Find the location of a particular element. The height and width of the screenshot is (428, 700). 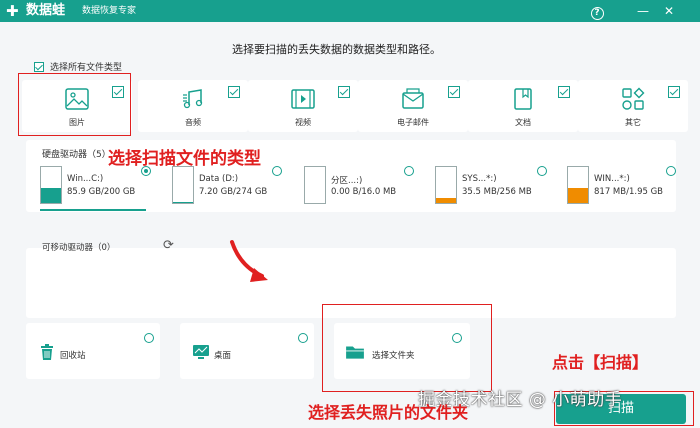

desktop-icon is located at coordinates (201, 352).